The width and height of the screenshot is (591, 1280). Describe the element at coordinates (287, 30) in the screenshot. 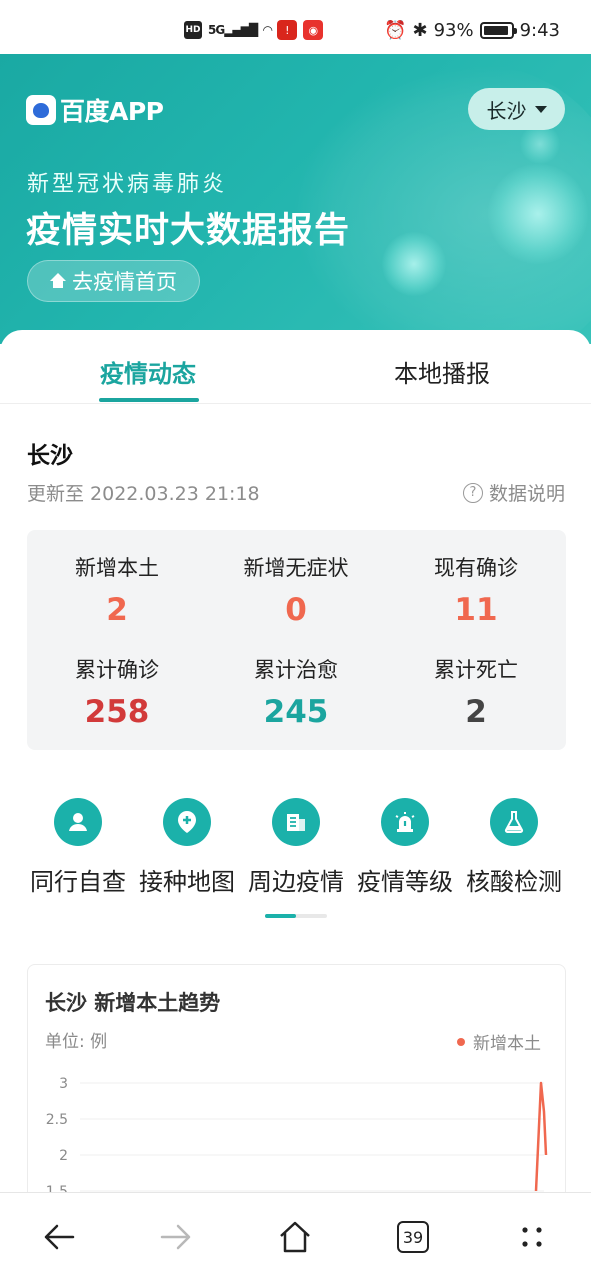

I see `app-notification-icon: !` at that location.